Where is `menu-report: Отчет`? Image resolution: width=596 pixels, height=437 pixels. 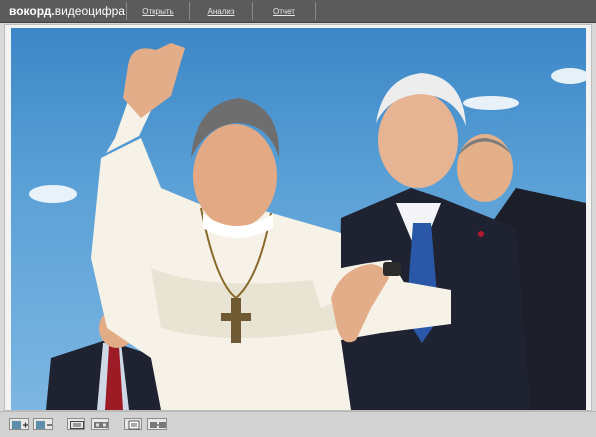 menu-report: Отчет is located at coordinates (284, 11).